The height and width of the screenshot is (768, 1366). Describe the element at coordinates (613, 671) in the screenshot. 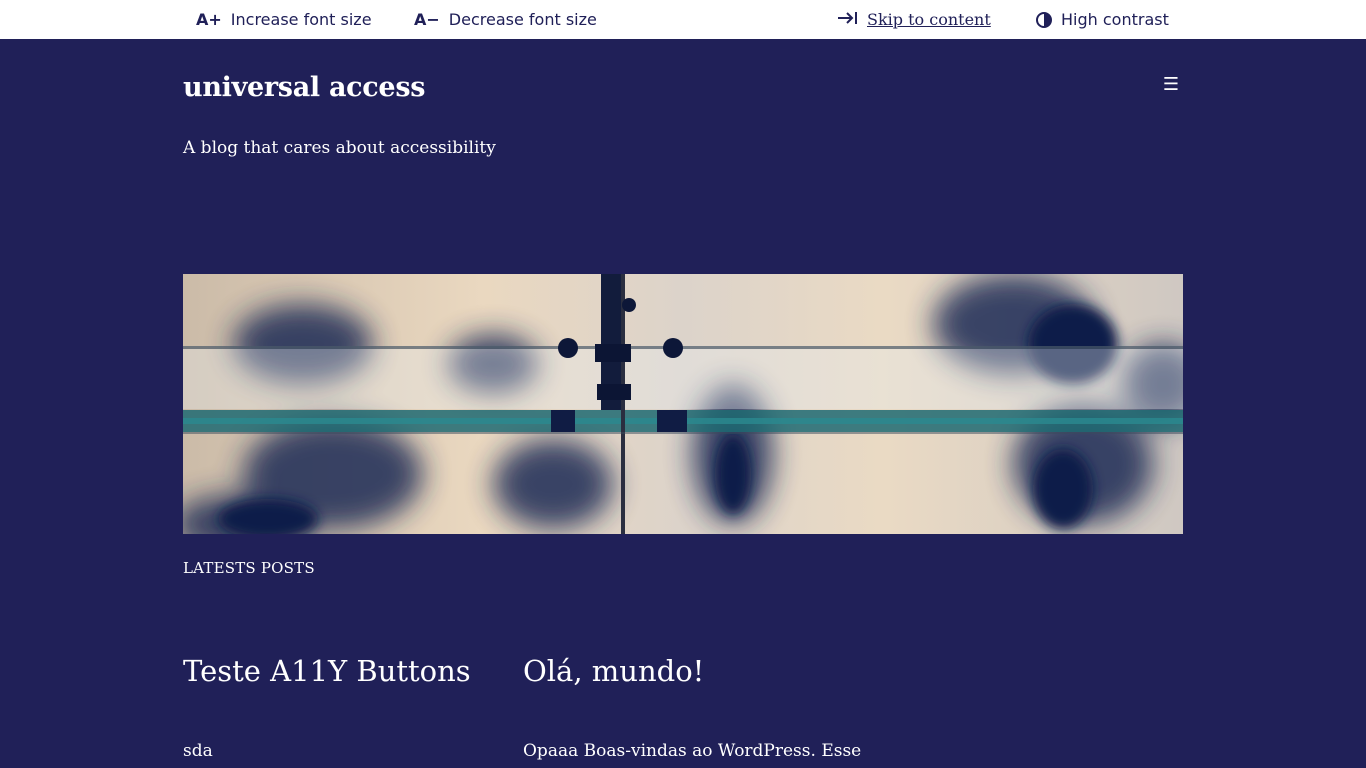

I see `post-title-link: Olá, mundo!` at that location.